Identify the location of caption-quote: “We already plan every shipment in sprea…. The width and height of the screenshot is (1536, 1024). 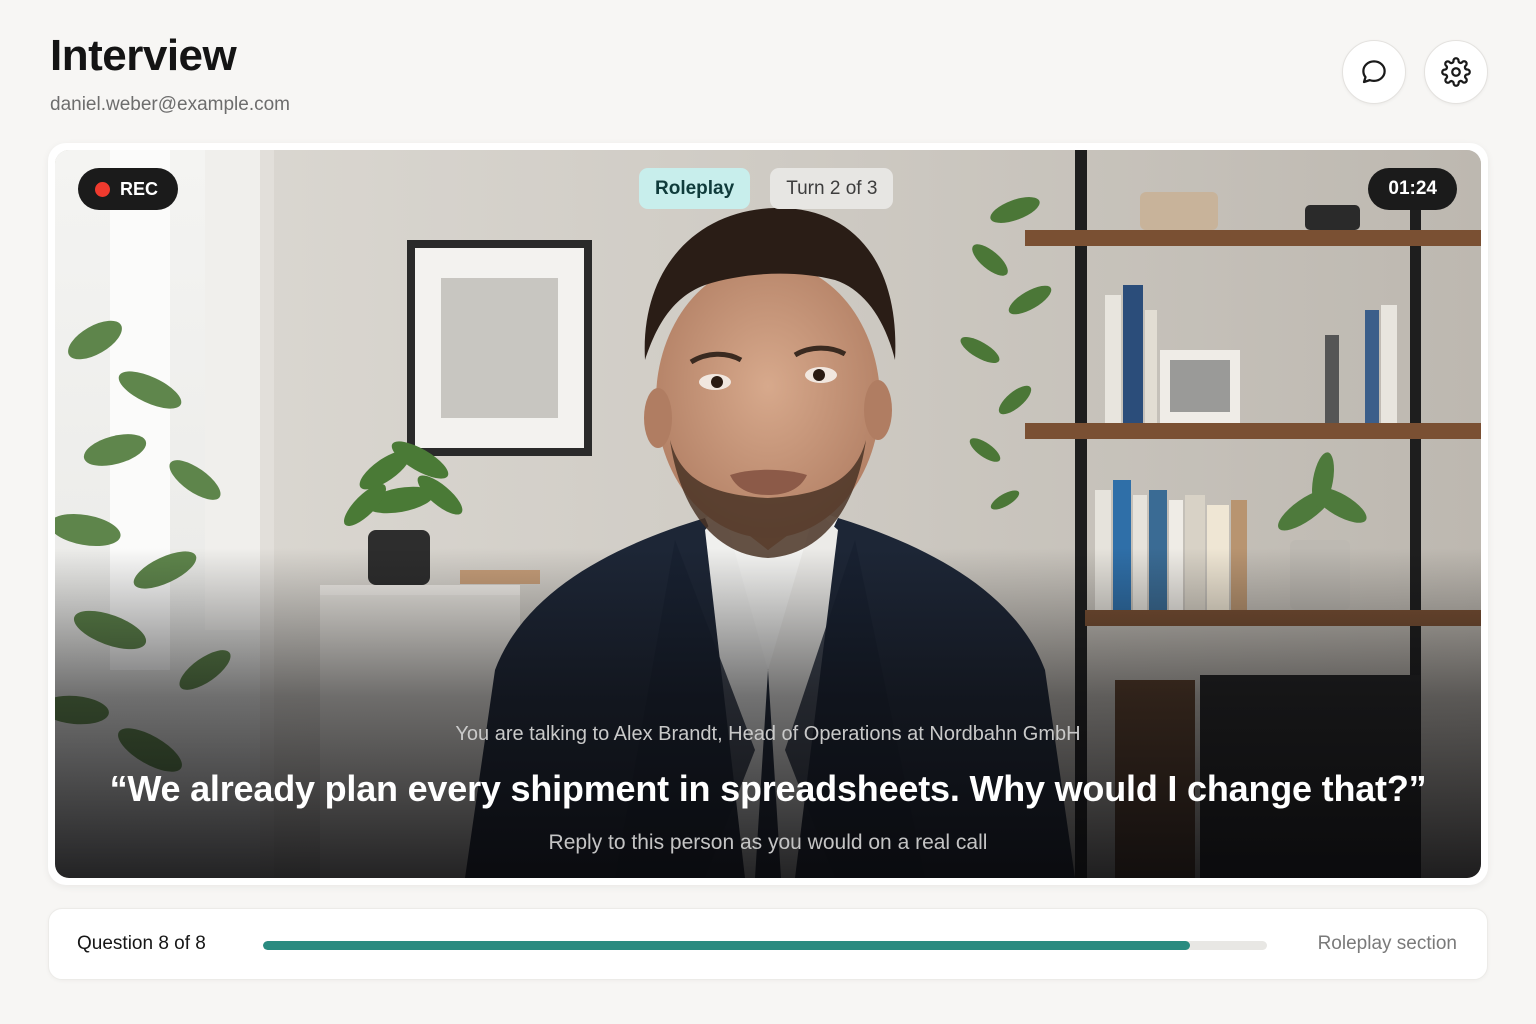
(768, 788).